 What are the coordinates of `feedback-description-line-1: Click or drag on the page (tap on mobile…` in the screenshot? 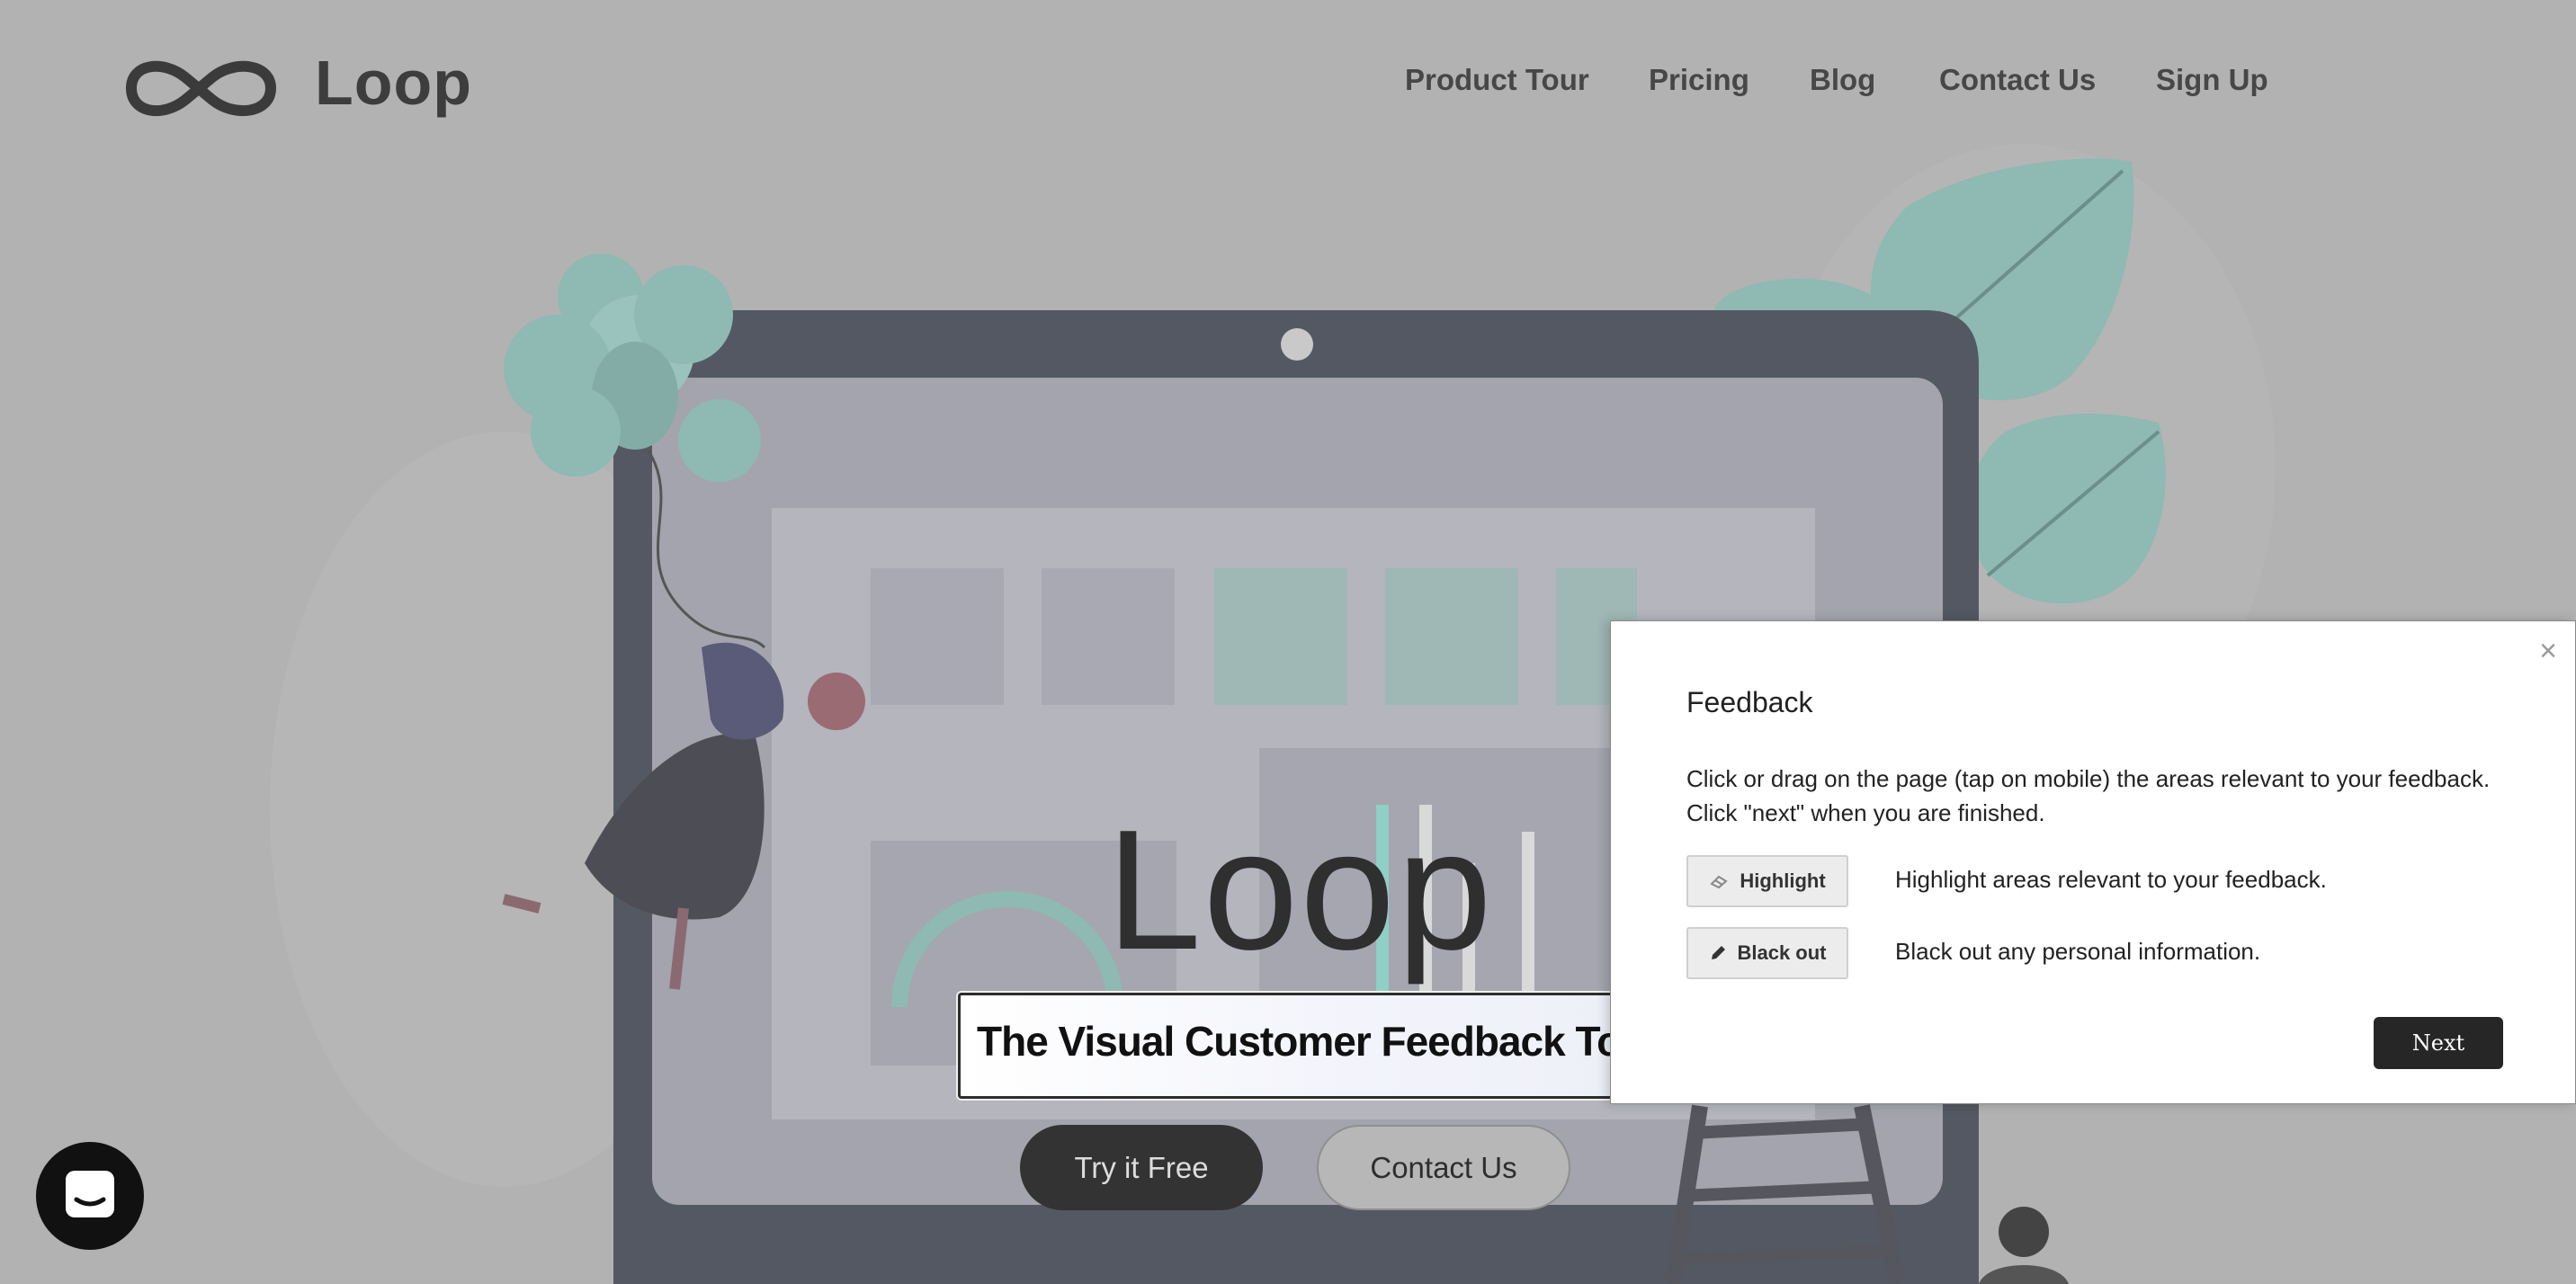 It's located at (2088, 778).